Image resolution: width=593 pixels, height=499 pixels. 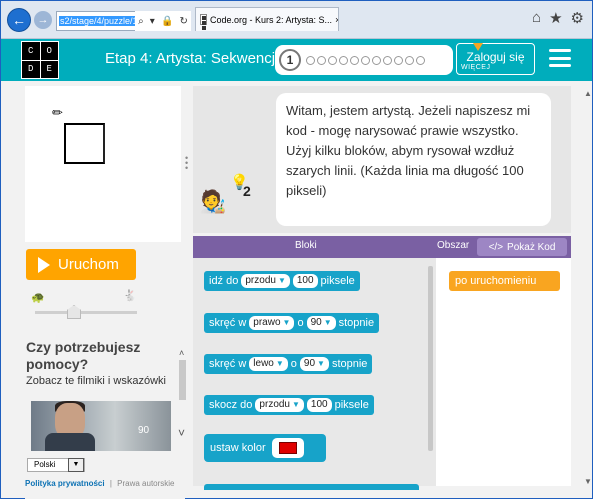 What do you see at coordinates (504, 281) in the screenshot?
I see `when-run-block: po uruchomieniu` at bounding box center [504, 281].